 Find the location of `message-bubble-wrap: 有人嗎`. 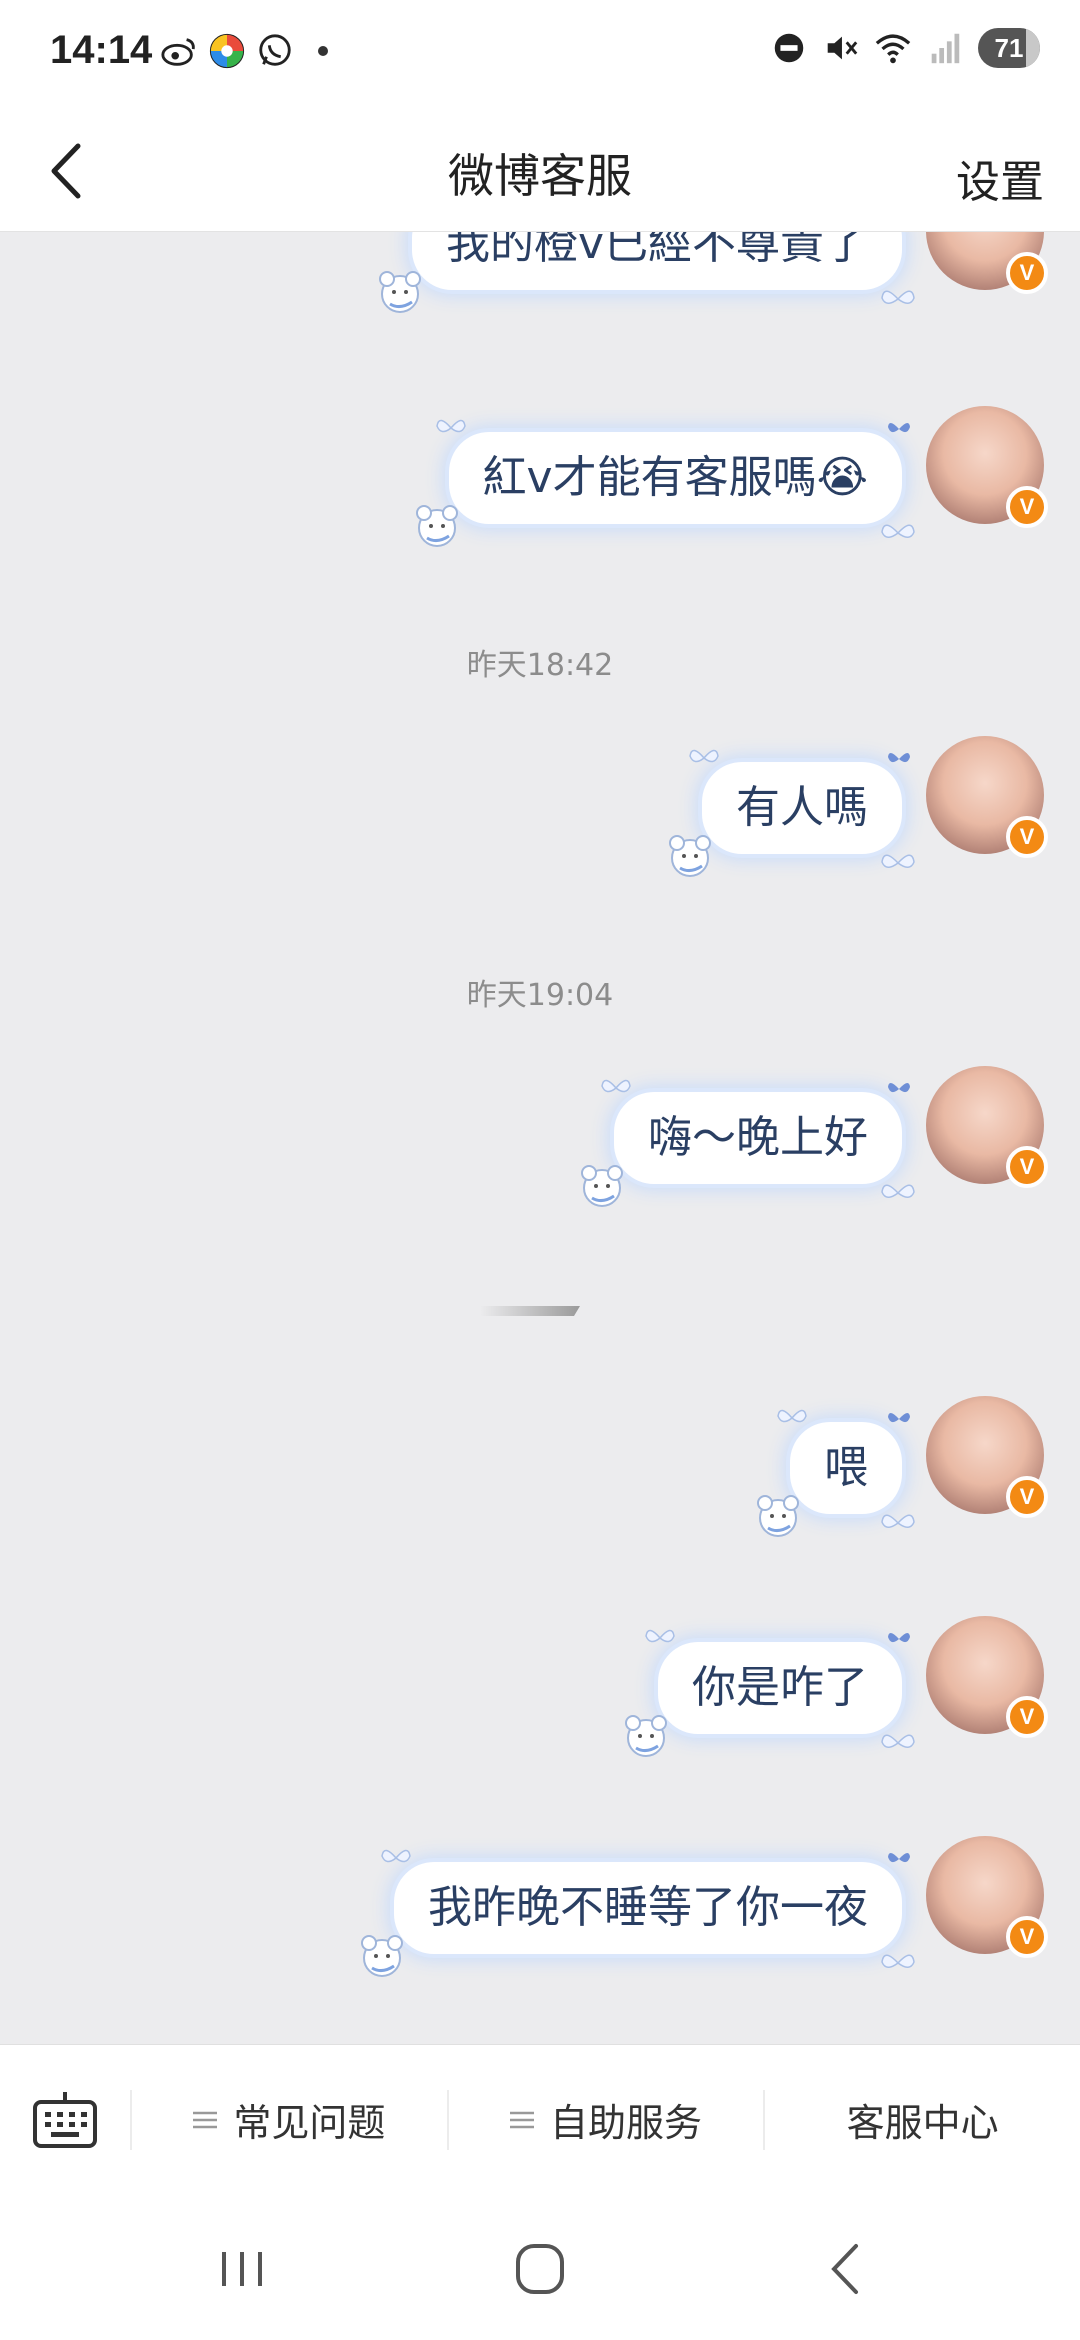

message-bubble-wrap: 有人嗎 is located at coordinates (792, 813).